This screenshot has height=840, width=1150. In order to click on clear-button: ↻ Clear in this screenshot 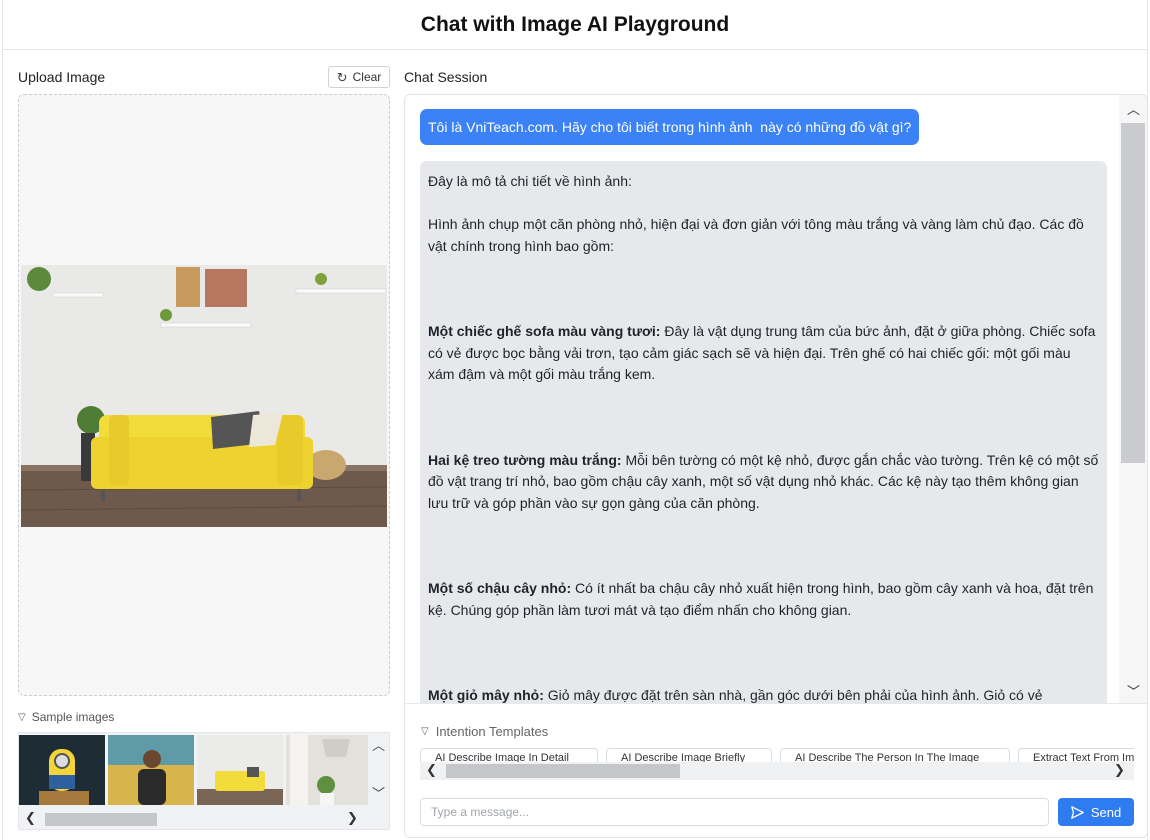, I will do `click(359, 77)`.